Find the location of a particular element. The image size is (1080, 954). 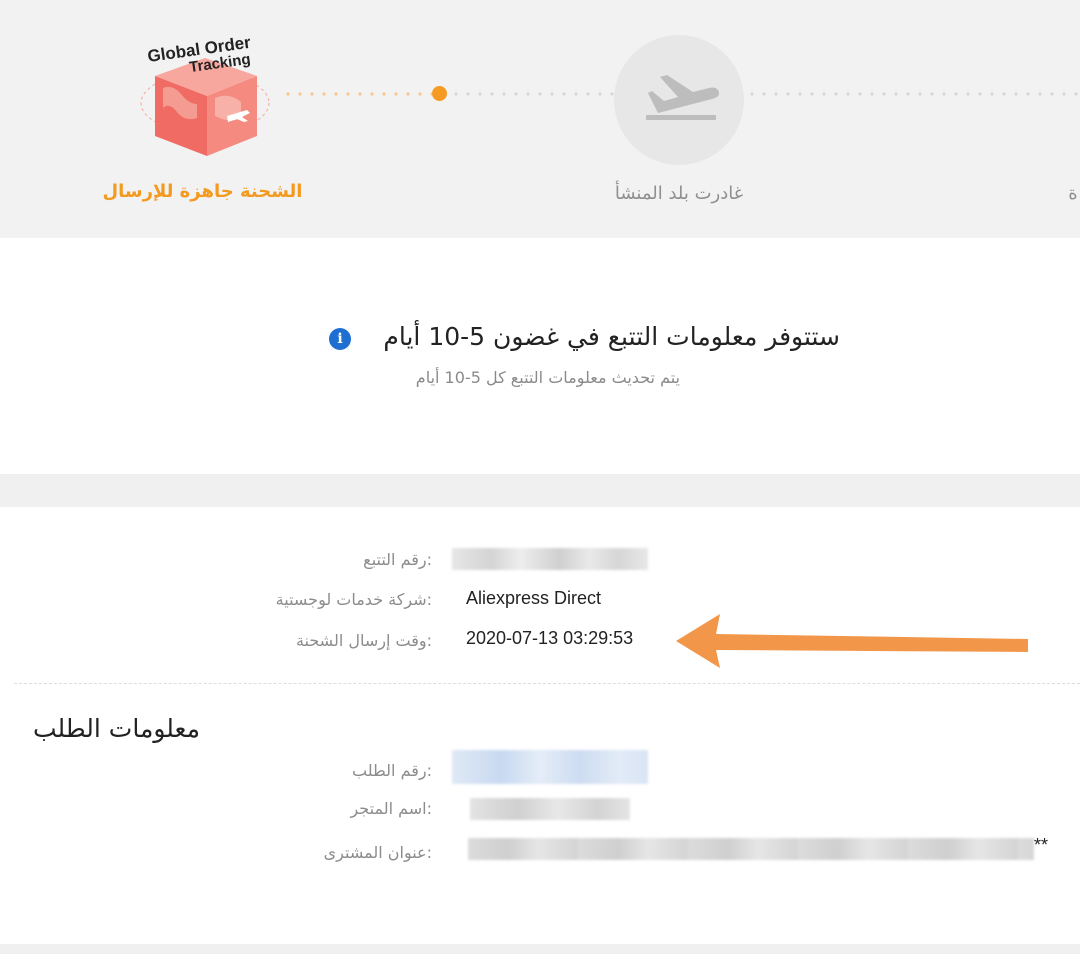

store-name-label: :اسم المتجر is located at coordinates (391, 808).